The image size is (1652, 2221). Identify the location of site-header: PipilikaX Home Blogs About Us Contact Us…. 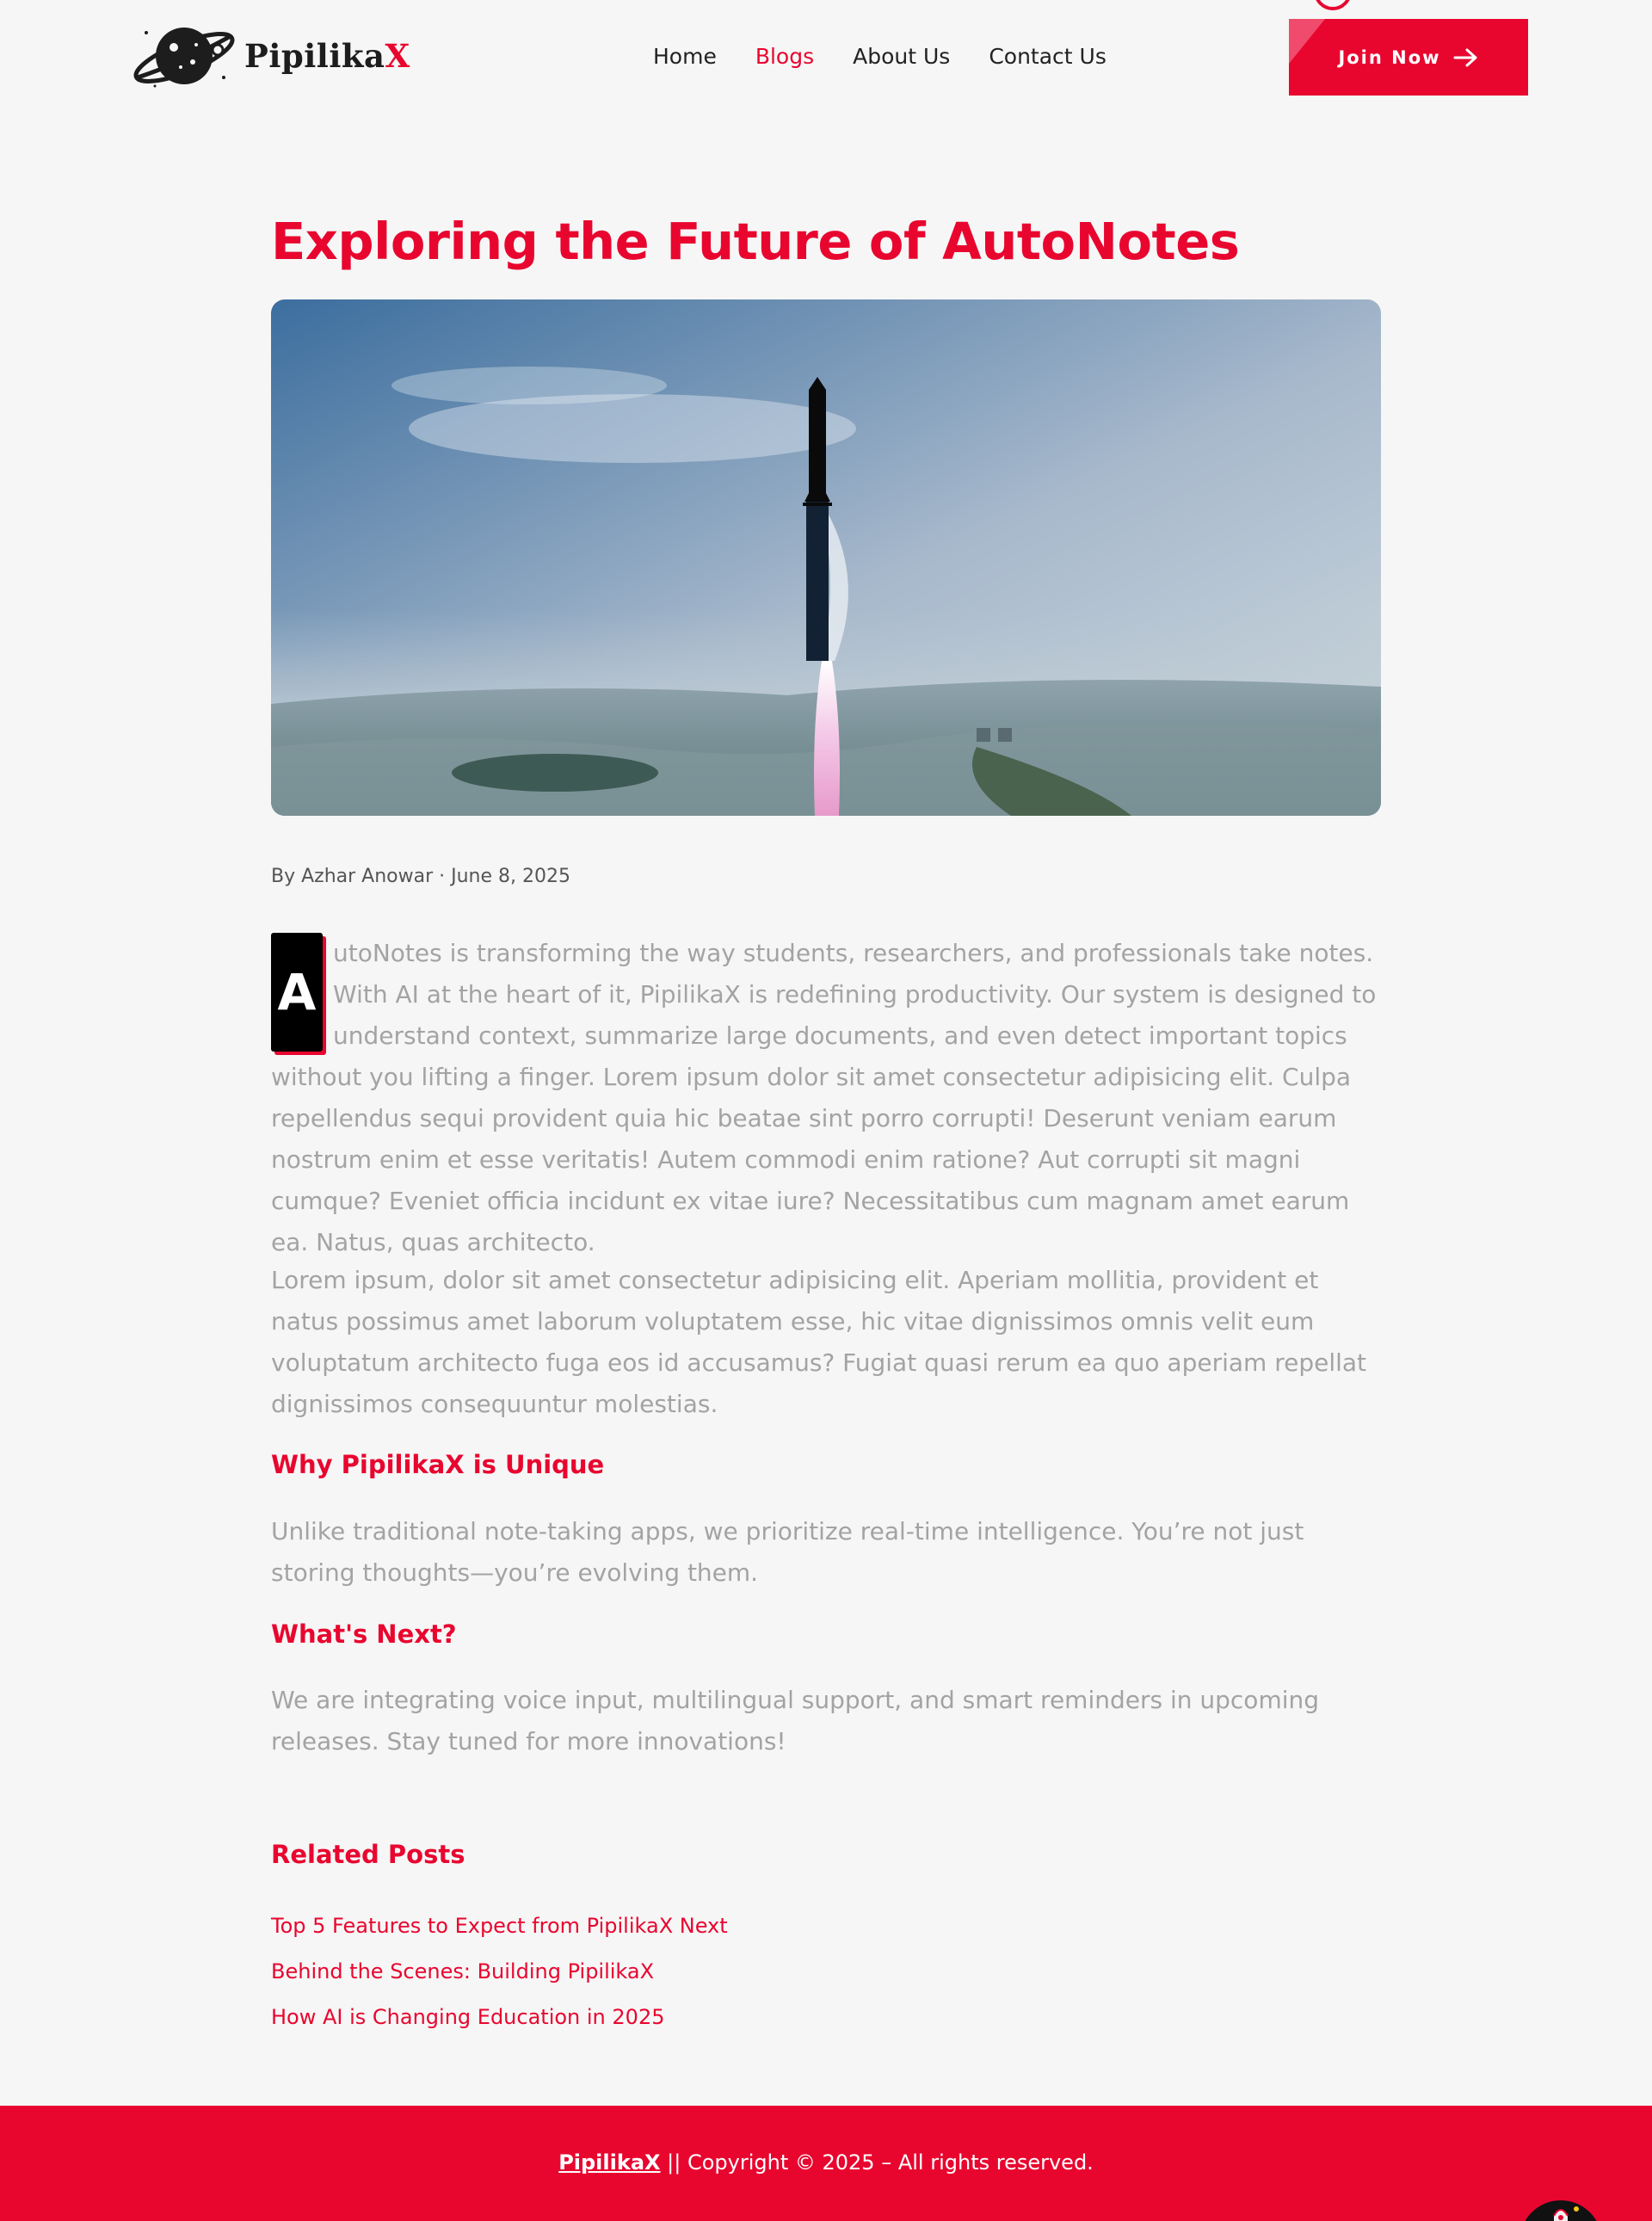
(826, 58).